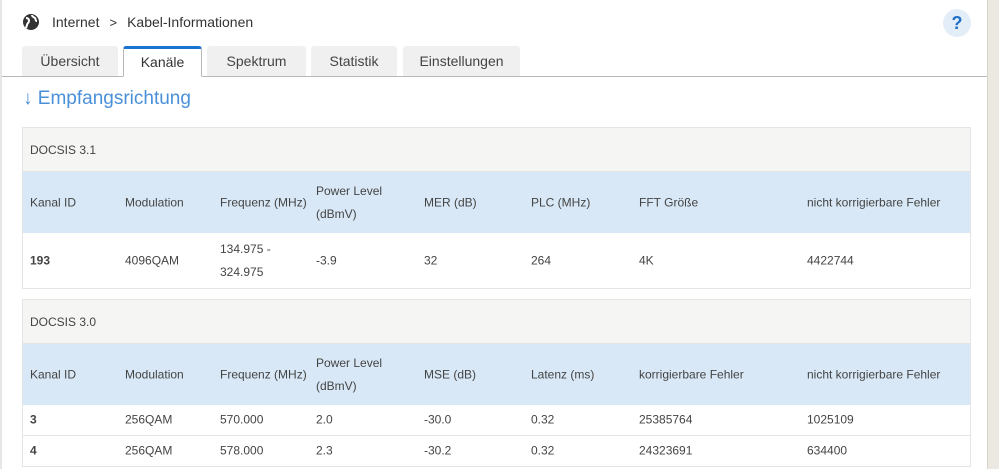  Describe the element at coordinates (957, 23) in the screenshot. I see `help-button: ?` at that location.